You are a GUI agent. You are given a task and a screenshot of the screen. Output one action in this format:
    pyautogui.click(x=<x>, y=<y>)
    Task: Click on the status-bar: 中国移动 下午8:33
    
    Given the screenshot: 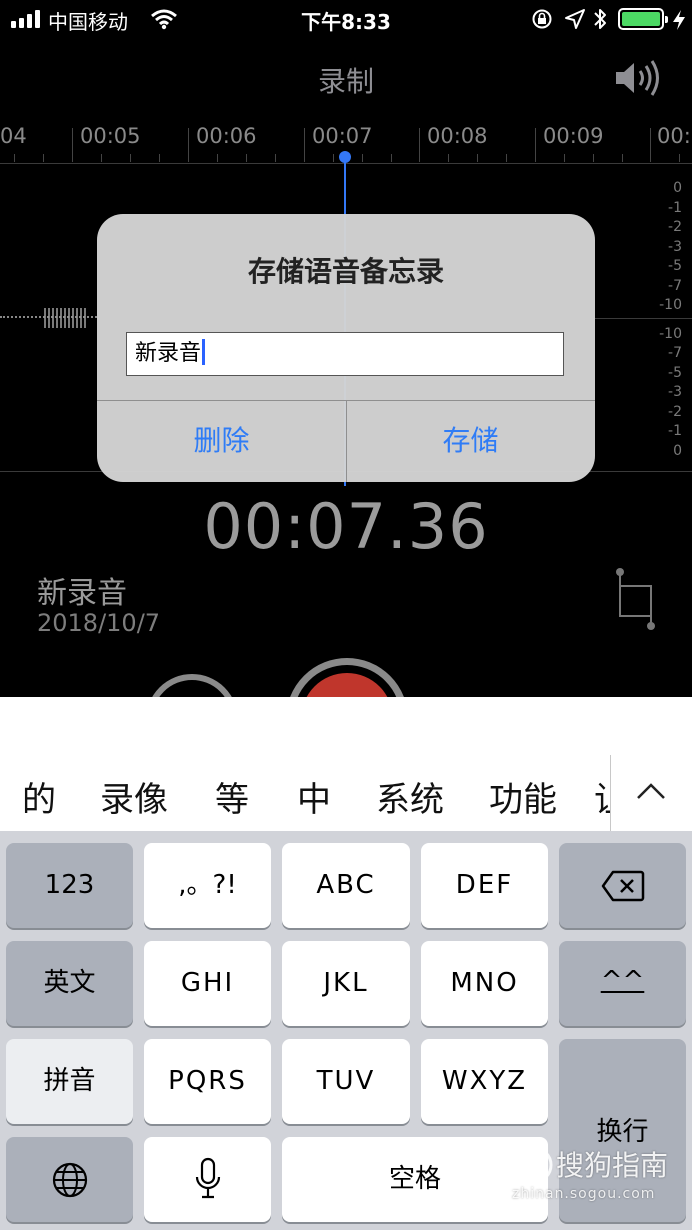 What is the action you would take?
    pyautogui.click(x=346, y=20)
    